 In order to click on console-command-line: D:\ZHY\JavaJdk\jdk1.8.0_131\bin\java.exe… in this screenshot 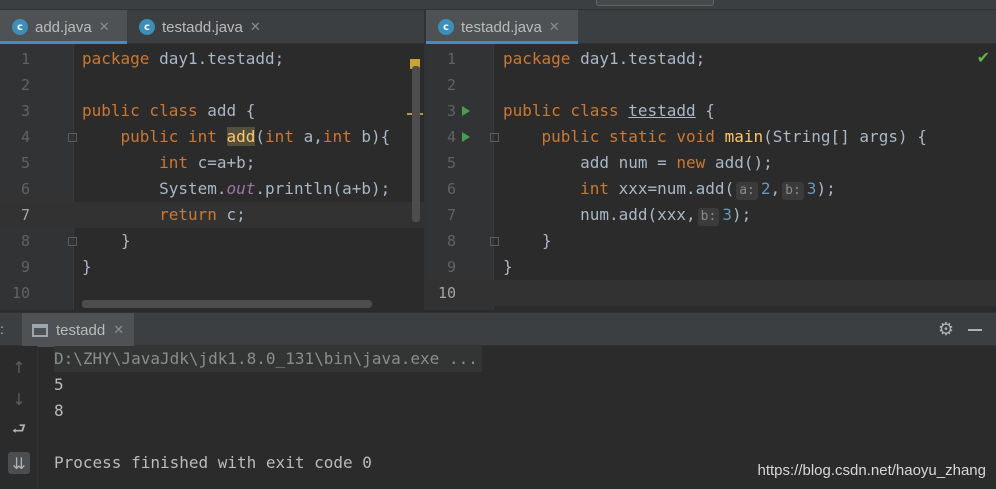, I will do `click(268, 359)`.